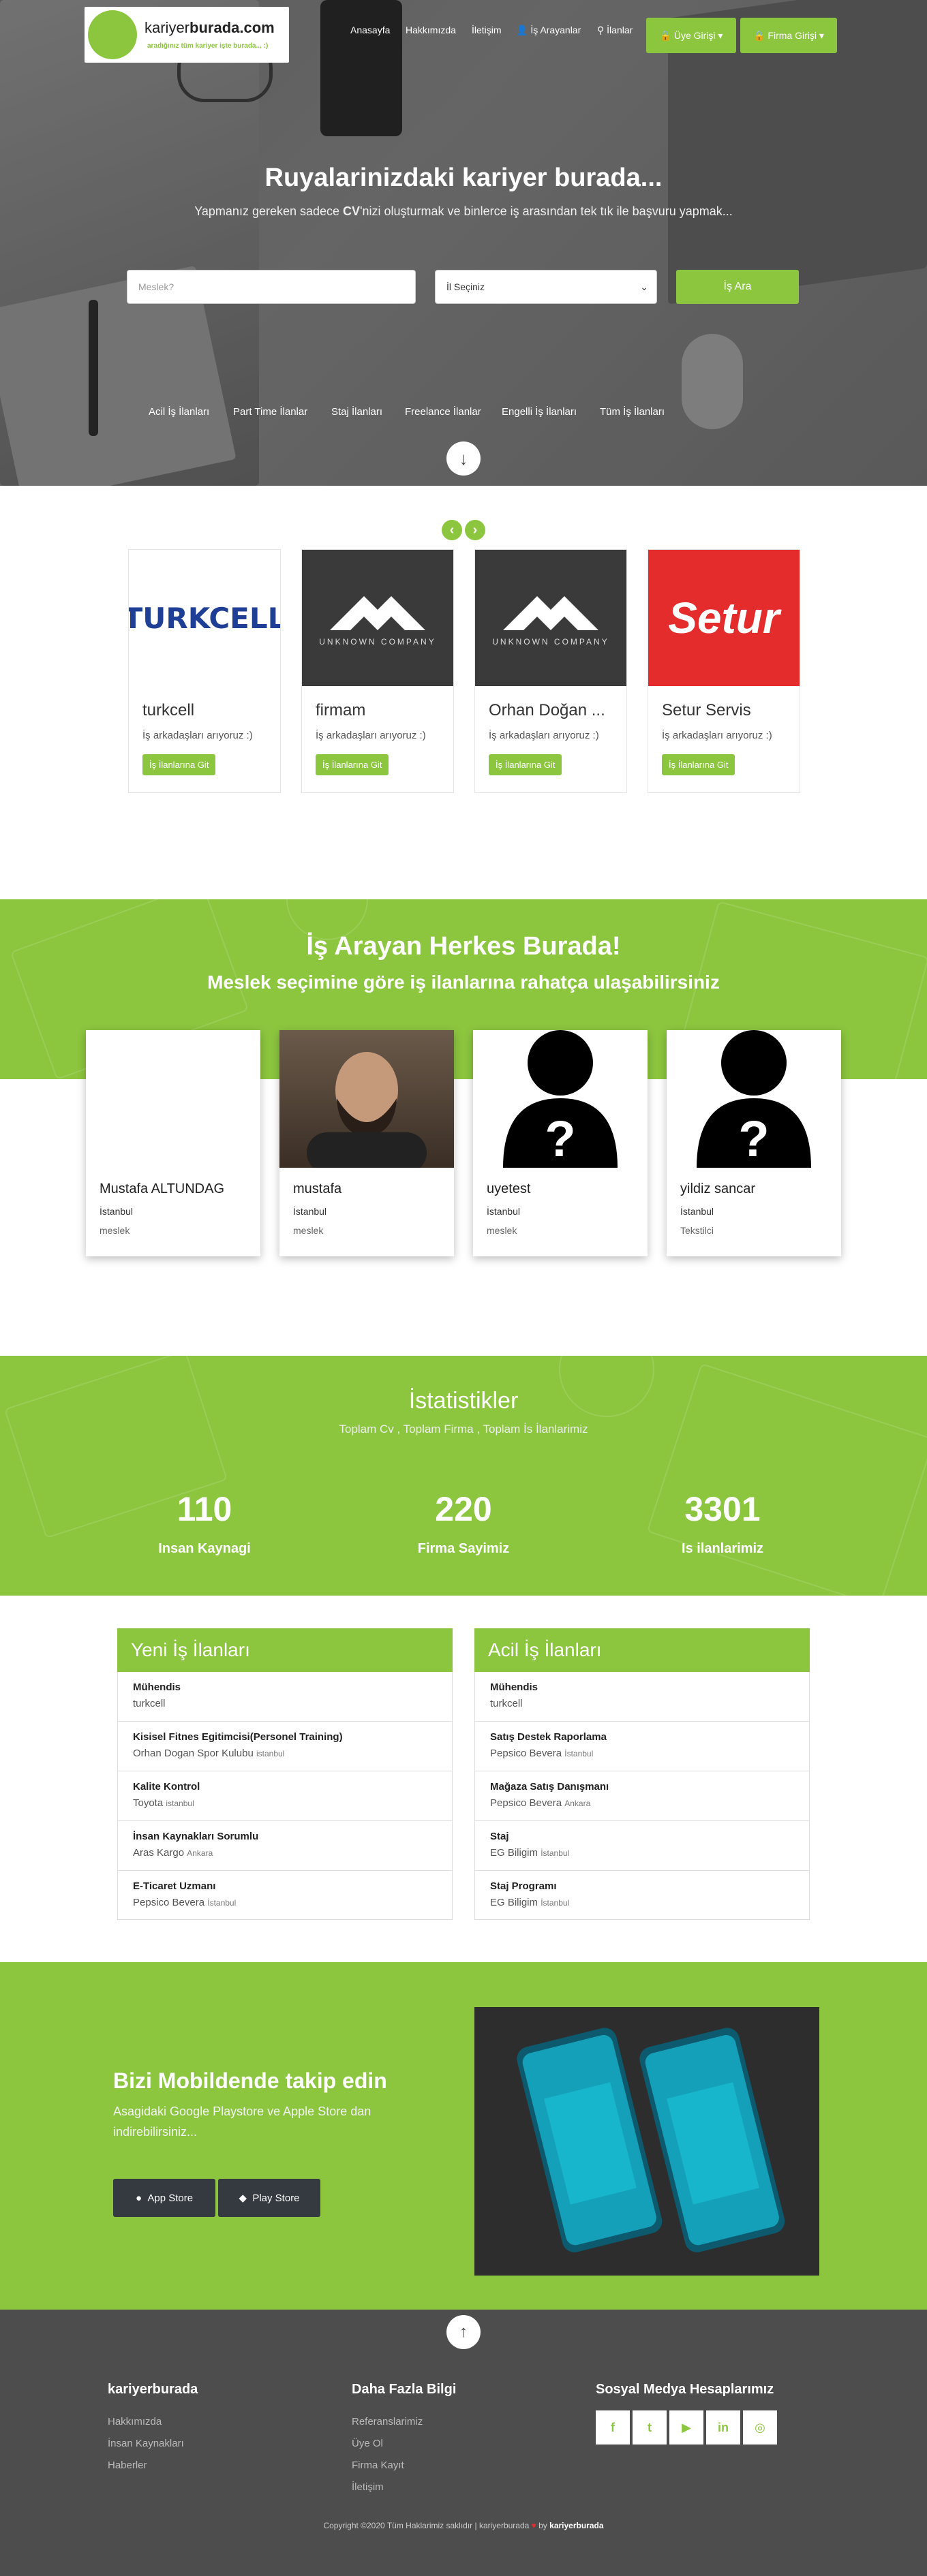 This screenshot has width=927, height=2576. Describe the element at coordinates (285, 1896) in the screenshot. I see `job-row: E-Ticaret Uzmanı Pepsico Bevera İstanbul` at that location.